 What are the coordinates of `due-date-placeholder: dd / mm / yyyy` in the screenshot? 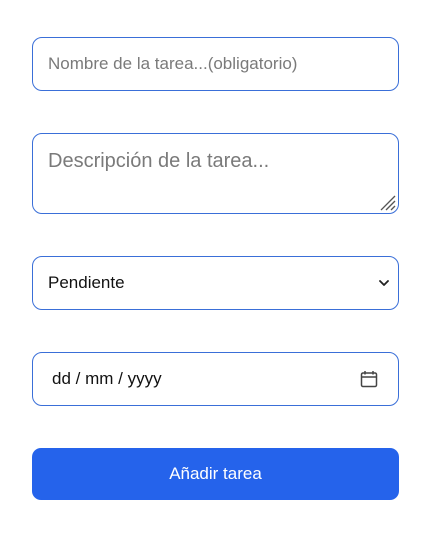 It's located at (107, 378).